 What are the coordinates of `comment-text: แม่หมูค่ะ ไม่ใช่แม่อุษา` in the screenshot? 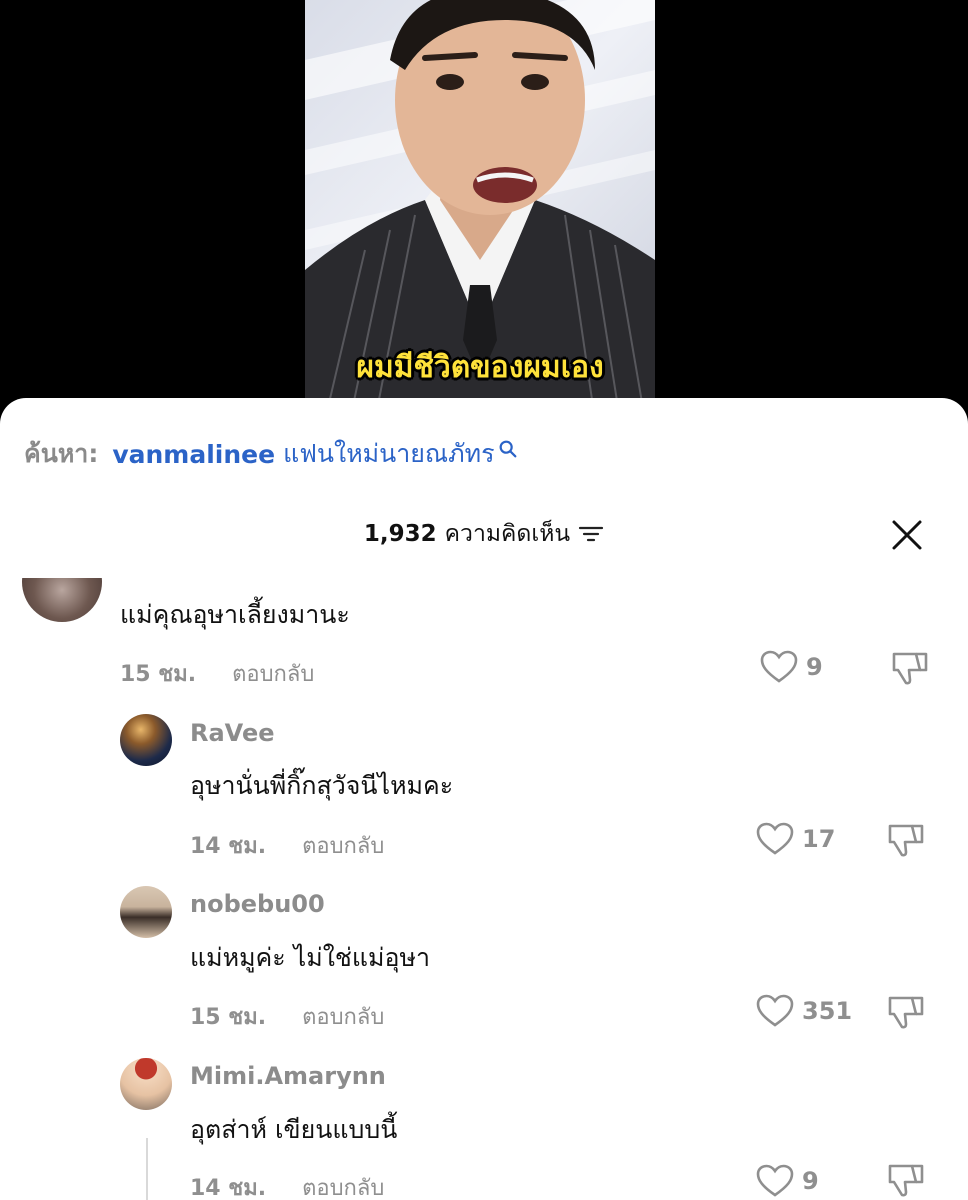 It's located at (310, 957).